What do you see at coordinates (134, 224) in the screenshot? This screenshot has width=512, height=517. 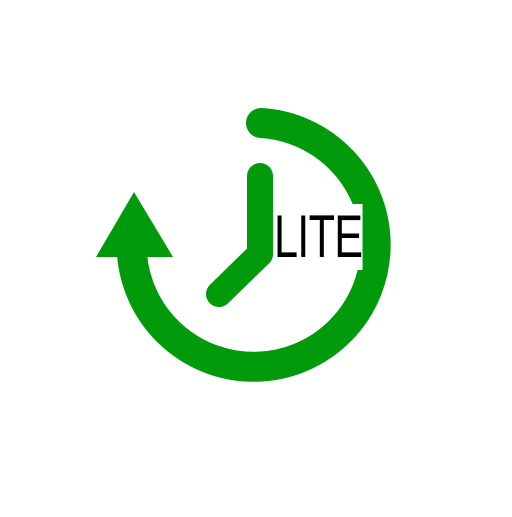 I see `arrowhead-up-icon` at bounding box center [134, 224].